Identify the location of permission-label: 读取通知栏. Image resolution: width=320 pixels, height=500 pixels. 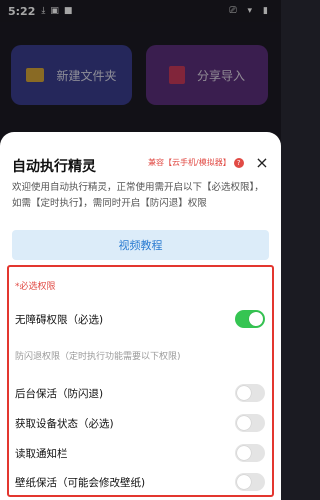
(41, 453).